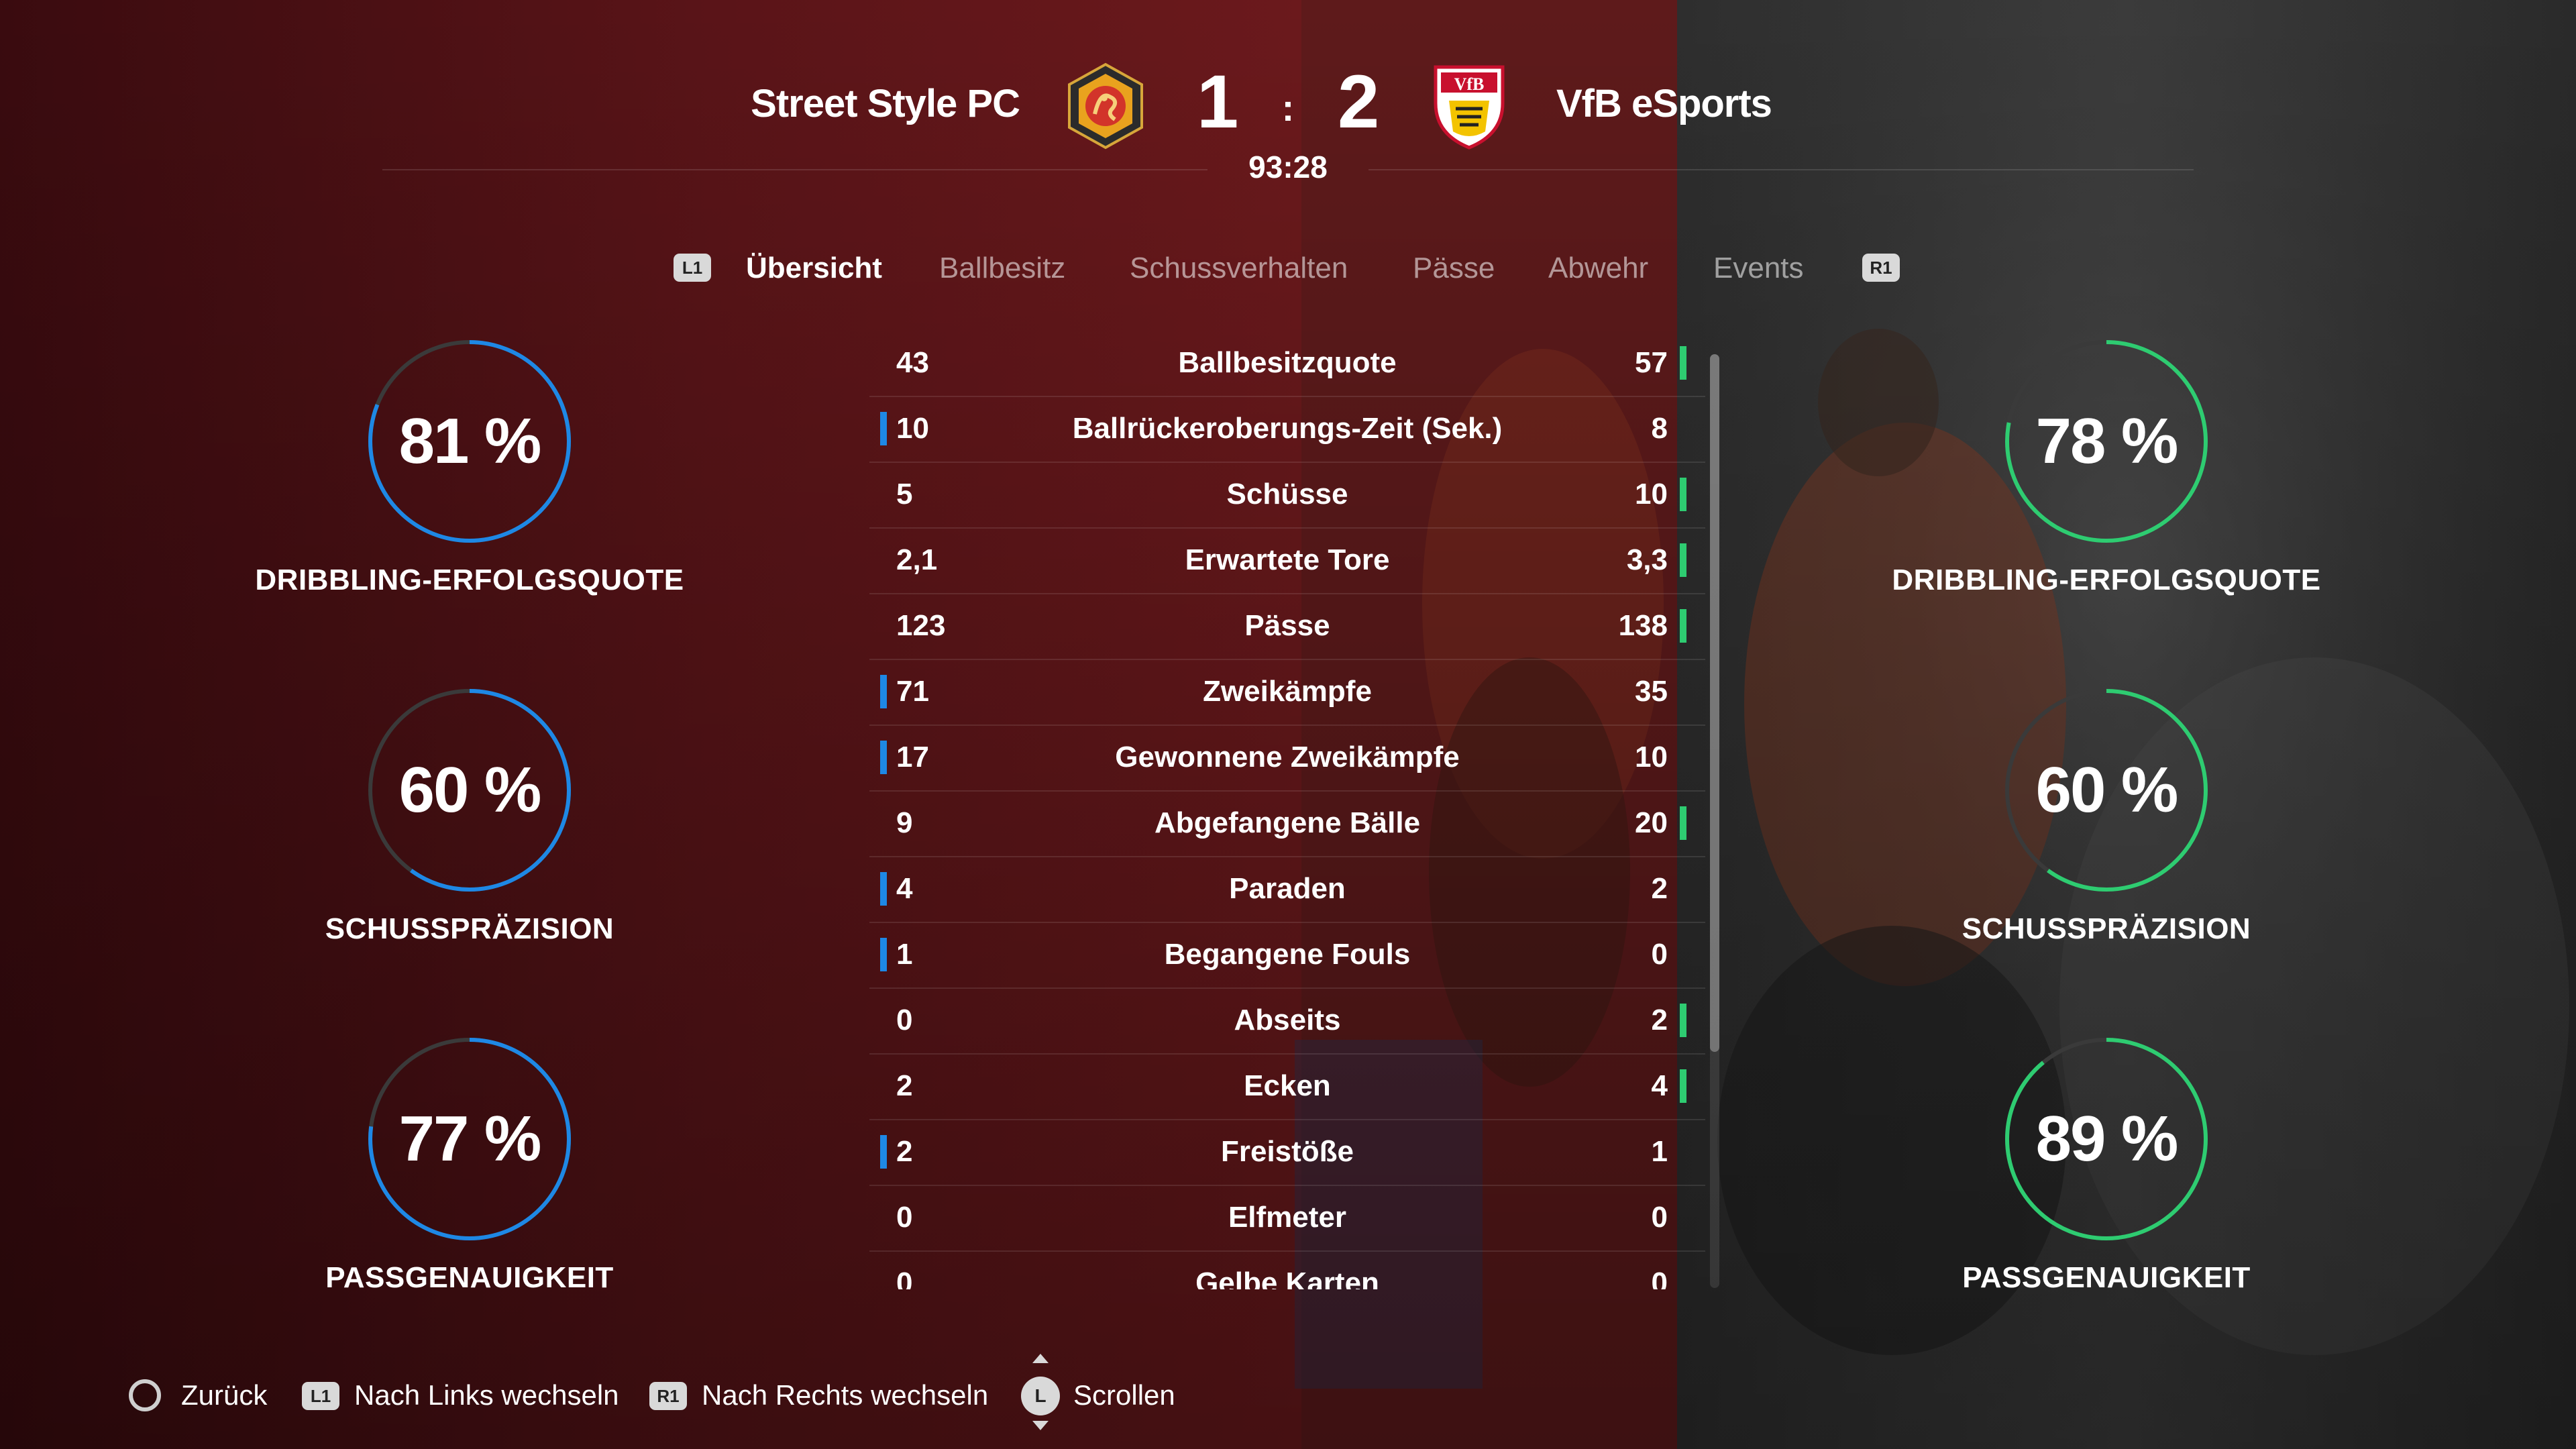 The height and width of the screenshot is (1449, 2576). Describe the element at coordinates (1659, 1151) in the screenshot. I see `away-stat-value: 1` at that location.